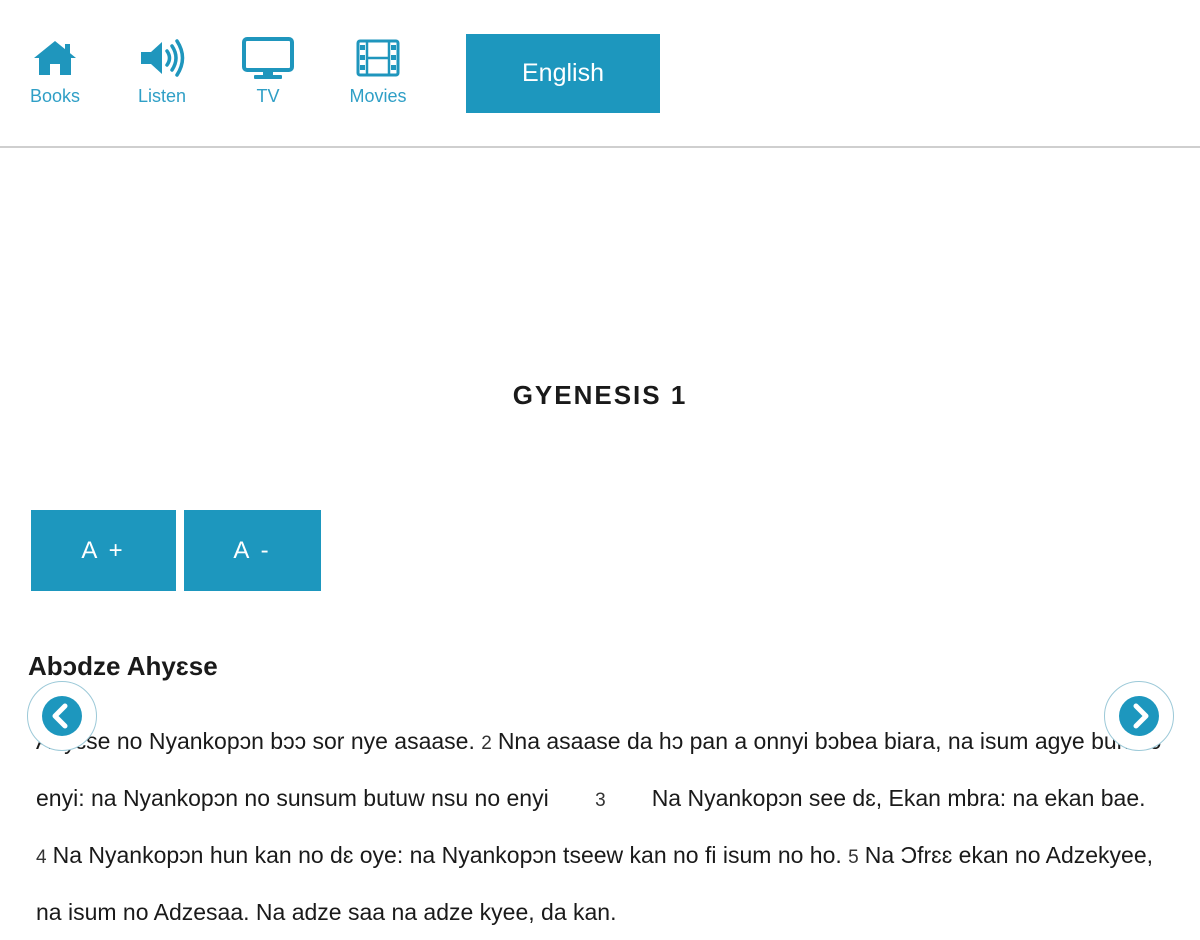 The height and width of the screenshot is (940, 1200). I want to click on nav-item-listen: Listen, so click(162, 76).